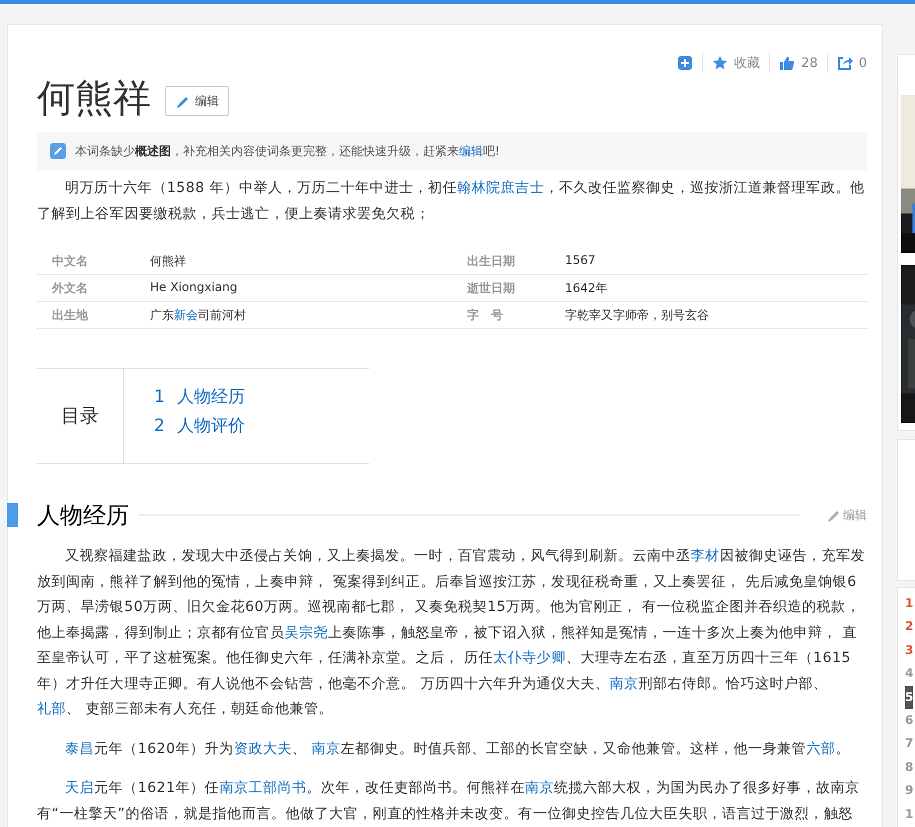  Describe the element at coordinates (94, 98) in the screenshot. I see `page-title: 何熊祥` at that location.